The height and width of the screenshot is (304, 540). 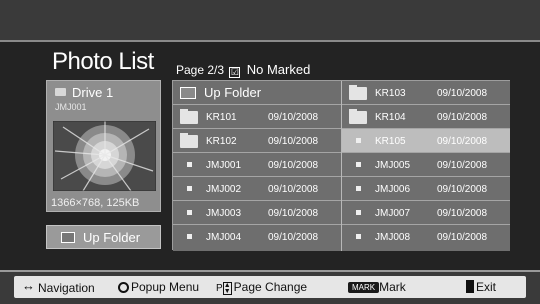 What do you see at coordinates (243, 70) in the screenshot?
I see `page-info: Page 2/3 ☑ No Marked` at bounding box center [243, 70].